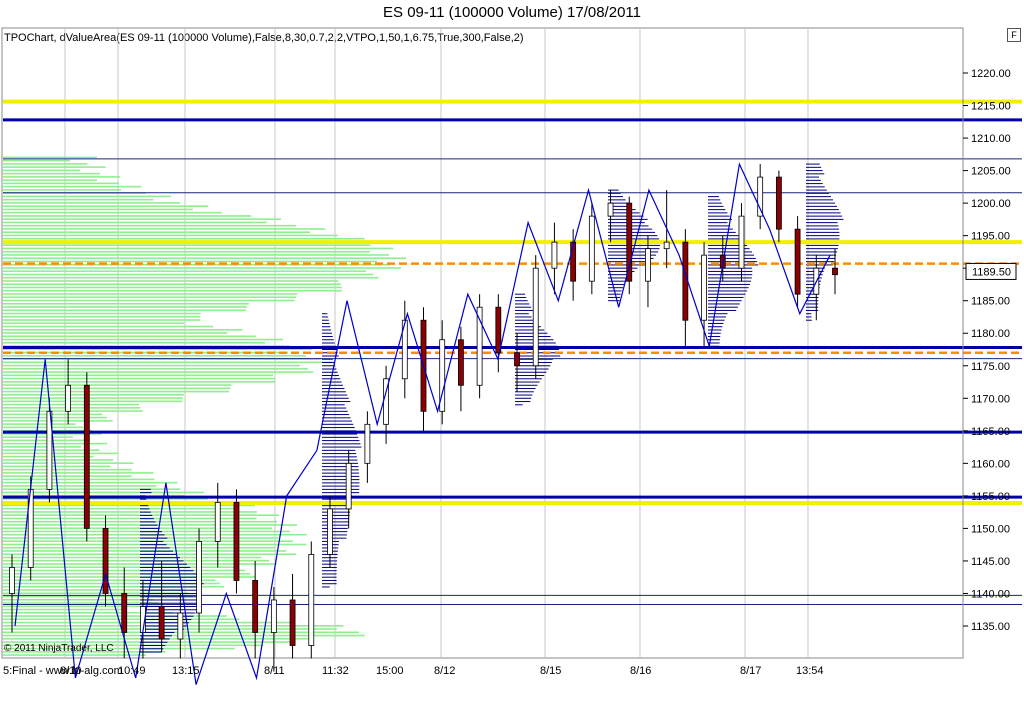 Image resolution: width=1024 pixels, height=703 pixels. What do you see at coordinates (990, 594) in the screenshot?
I see `price-tick-label: 1140.00` at bounding box center [990, 594].